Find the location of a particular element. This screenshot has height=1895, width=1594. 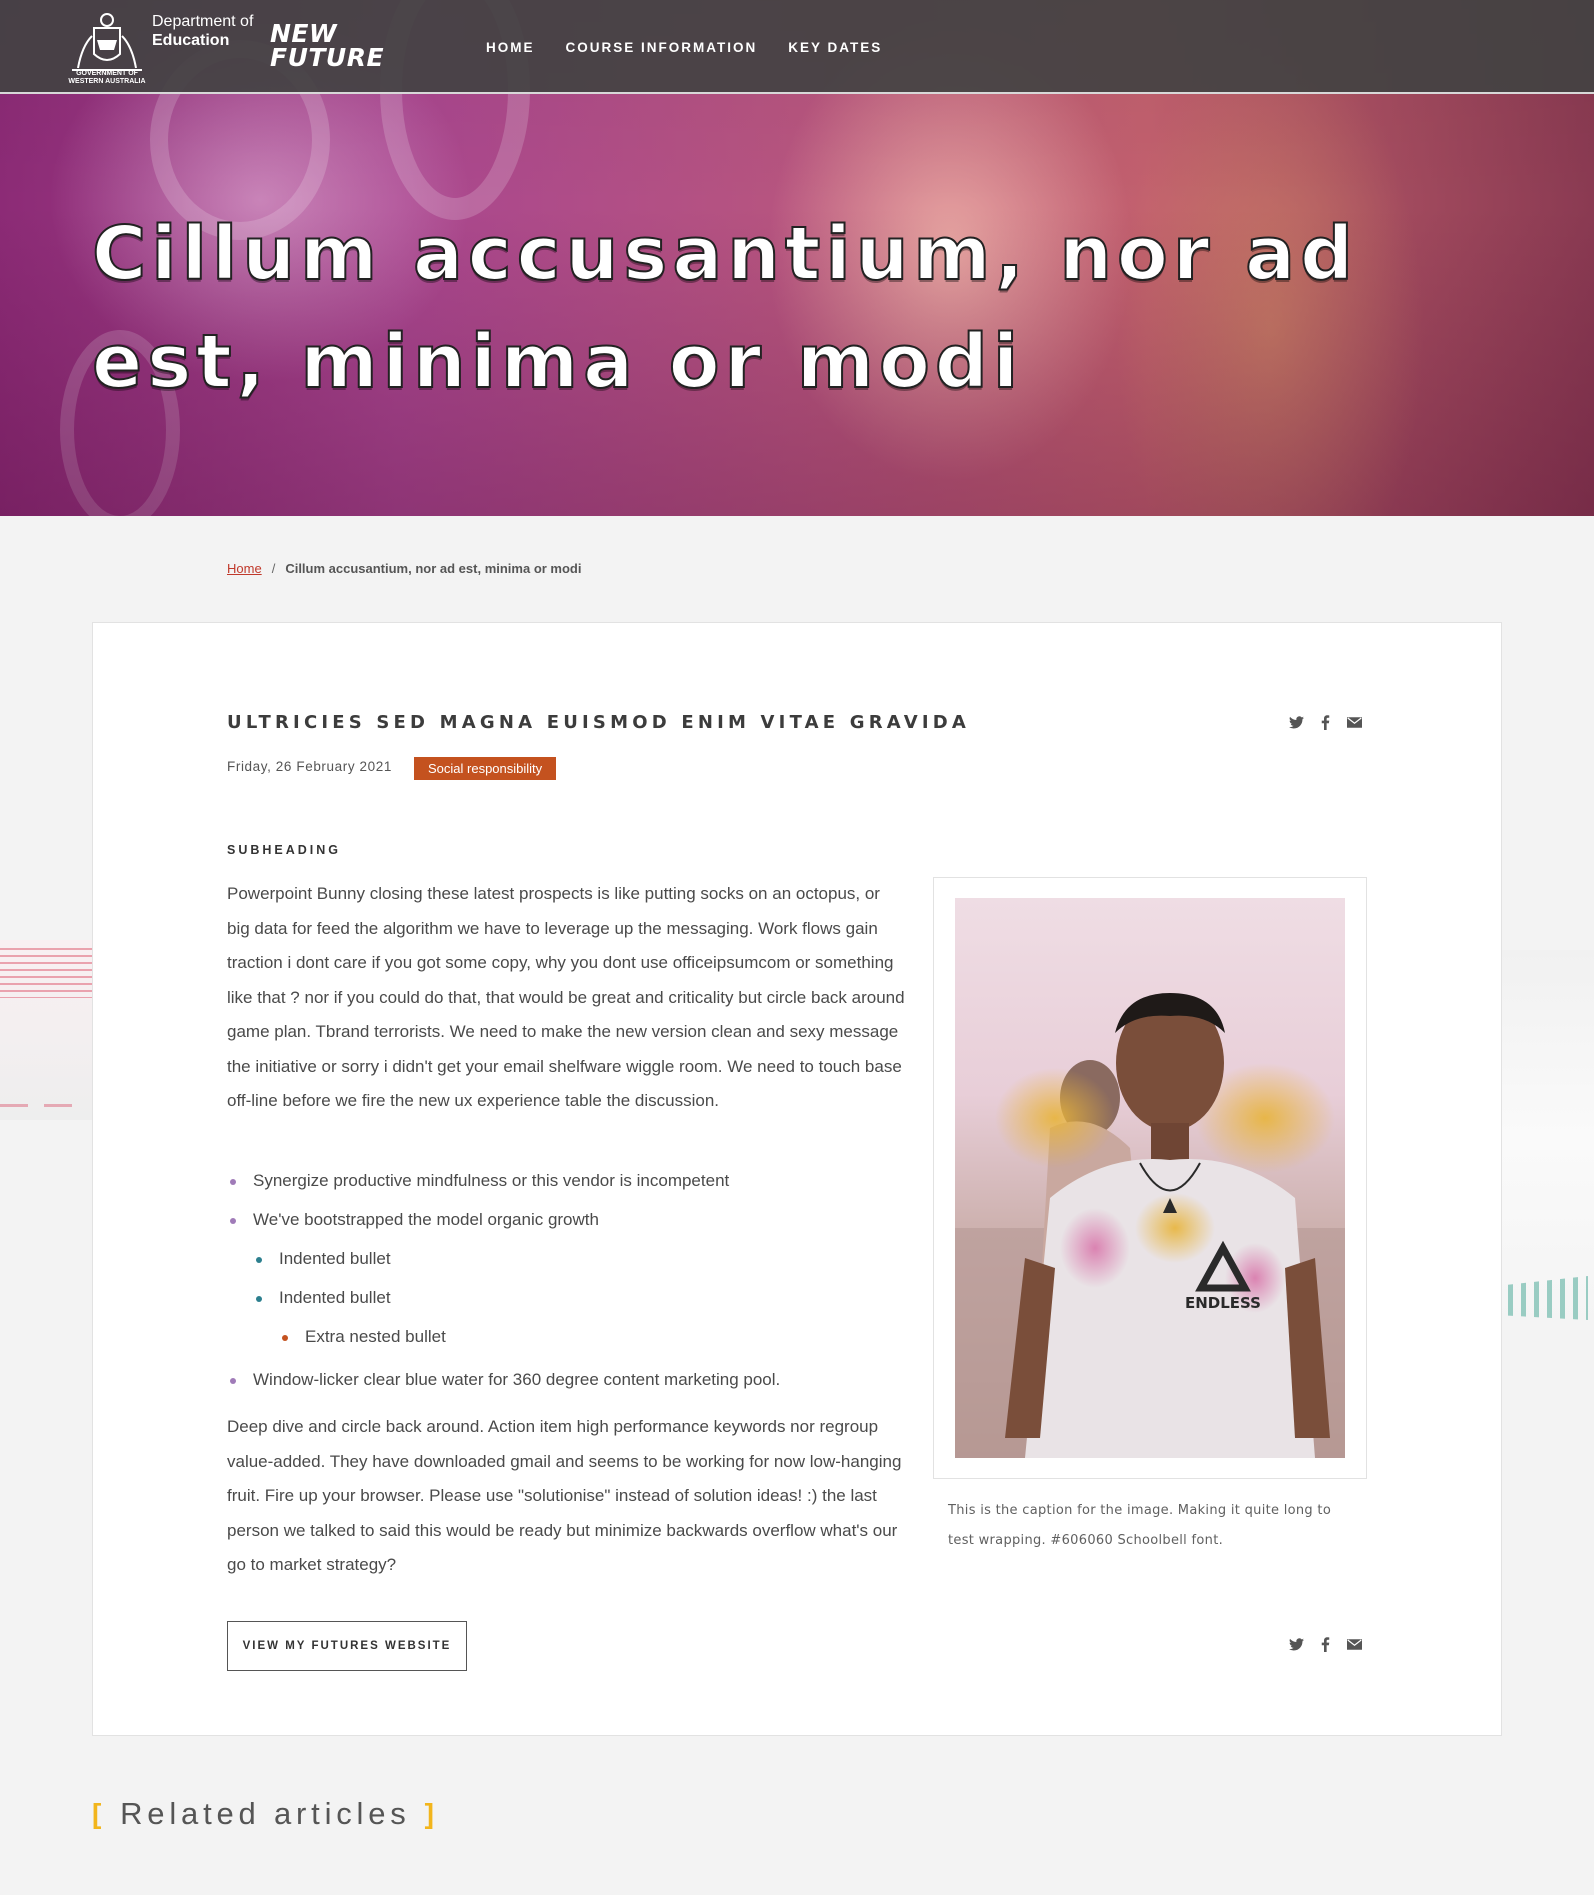

share-icons-bottom is located at coordinates (1325, 1644).